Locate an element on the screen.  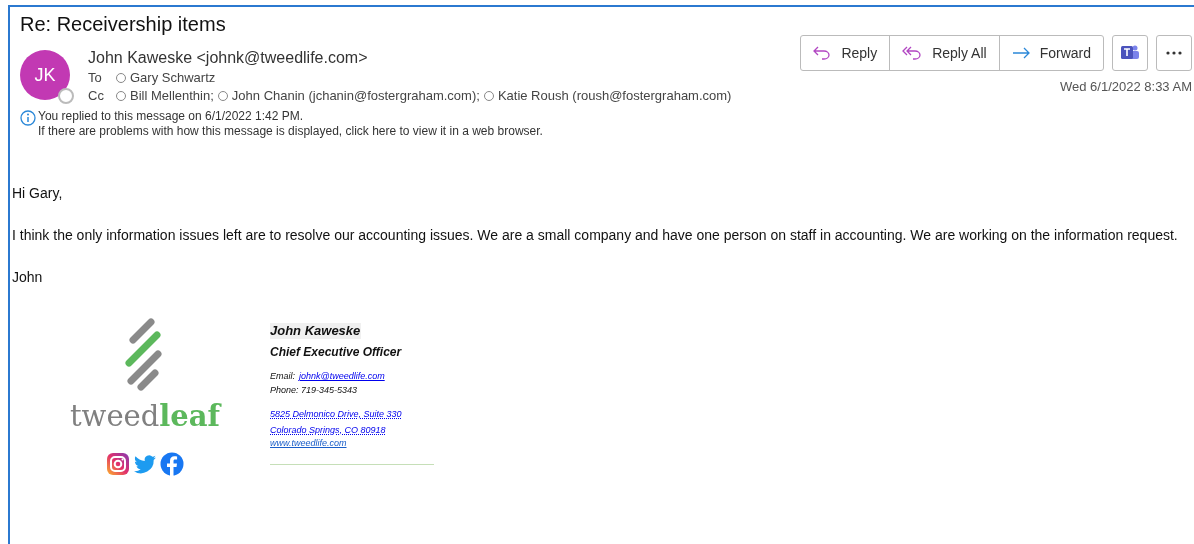
more-icon is located at coordinates (1174, 53).